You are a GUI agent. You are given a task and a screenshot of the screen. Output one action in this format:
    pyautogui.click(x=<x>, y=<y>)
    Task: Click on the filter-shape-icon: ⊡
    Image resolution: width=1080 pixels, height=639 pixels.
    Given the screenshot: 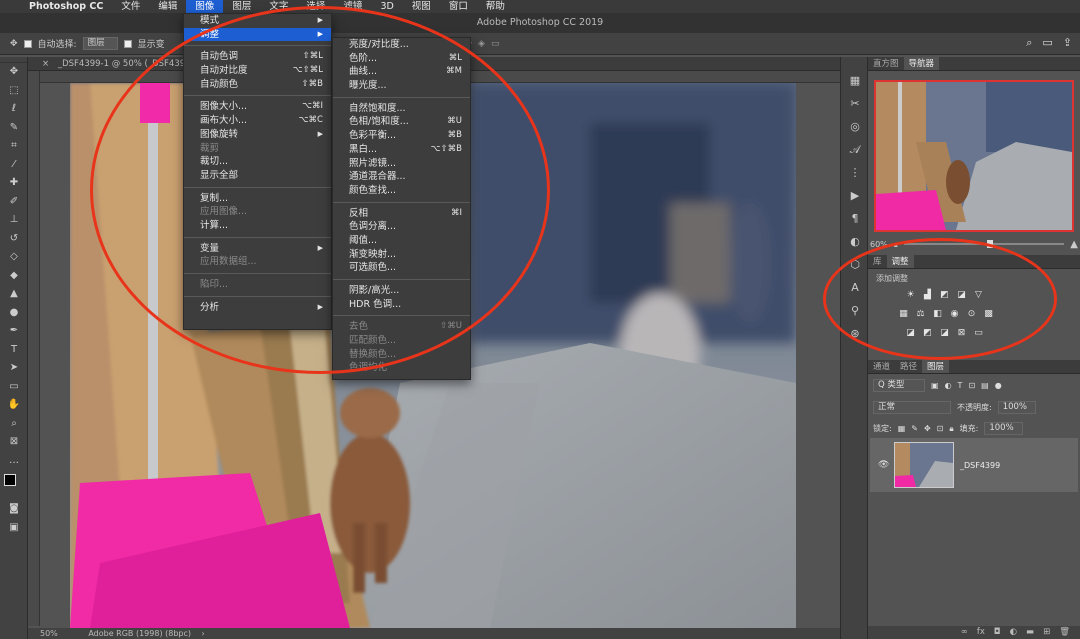 What is the action you would take?
    pyautogui.click(x=971, y=385)
    